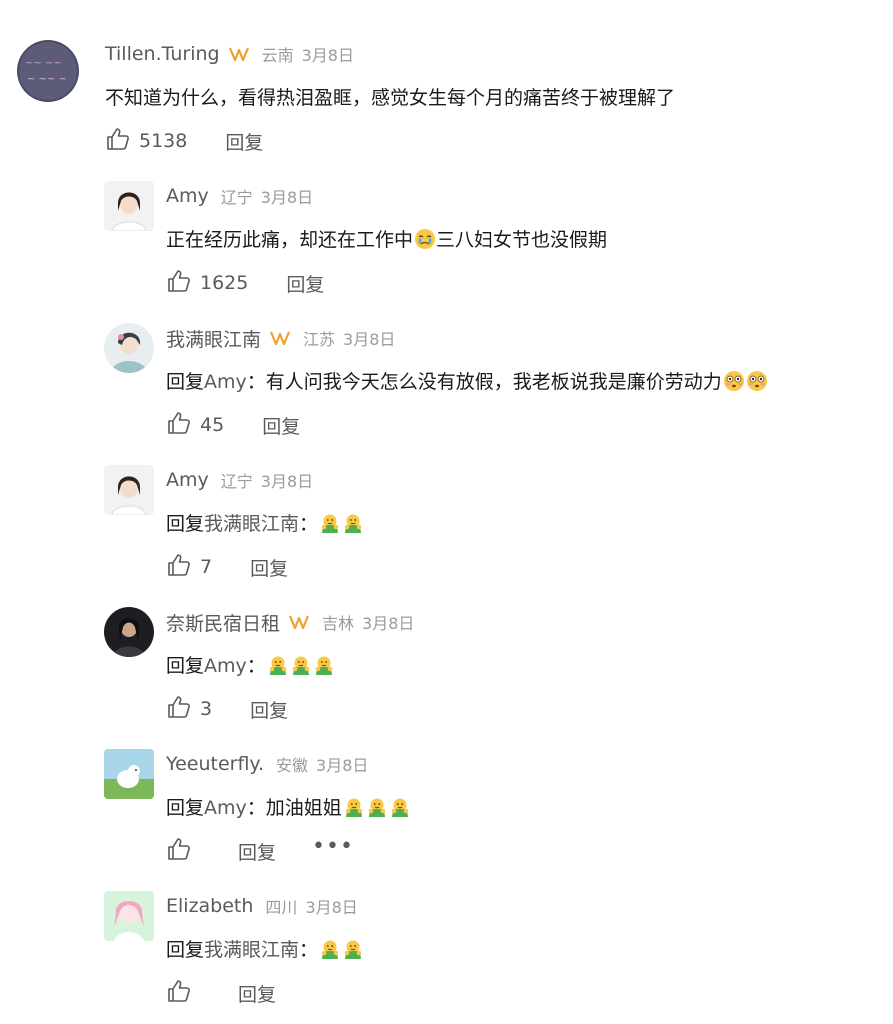  What do you see at coordinates (319, 339) in the screenshot?
I see `location: 江苏` at bounding box center [319, 339].